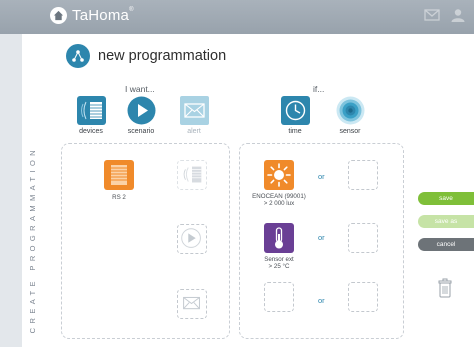  Describe the element at coordinates (279, 203) in the screenshot. I see `condition-enocean-value: > 2 000 lux` at that location.